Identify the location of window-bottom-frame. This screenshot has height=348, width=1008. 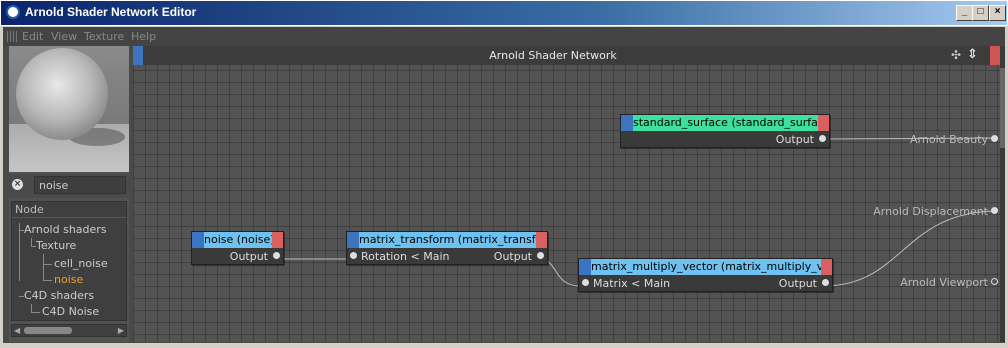
(504, 345).